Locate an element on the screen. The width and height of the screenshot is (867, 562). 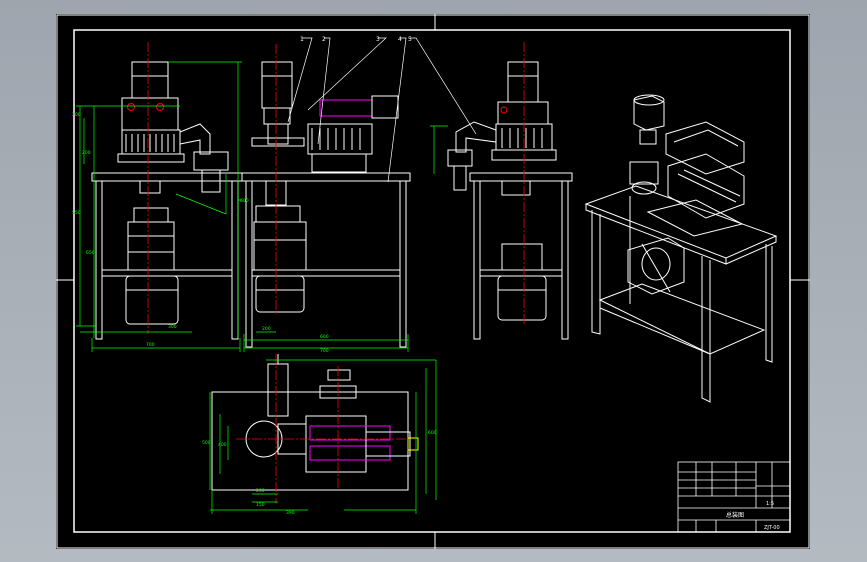
dim-label: 300 is located at coordinates (172, 327).